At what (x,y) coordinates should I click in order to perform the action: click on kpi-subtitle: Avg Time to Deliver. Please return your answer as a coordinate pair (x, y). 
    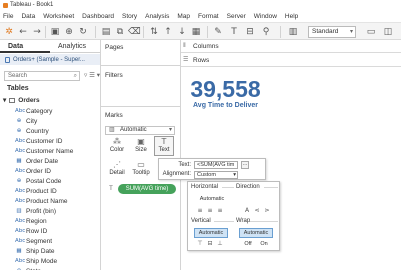
    Looking at the image, I should click on (225, 105).